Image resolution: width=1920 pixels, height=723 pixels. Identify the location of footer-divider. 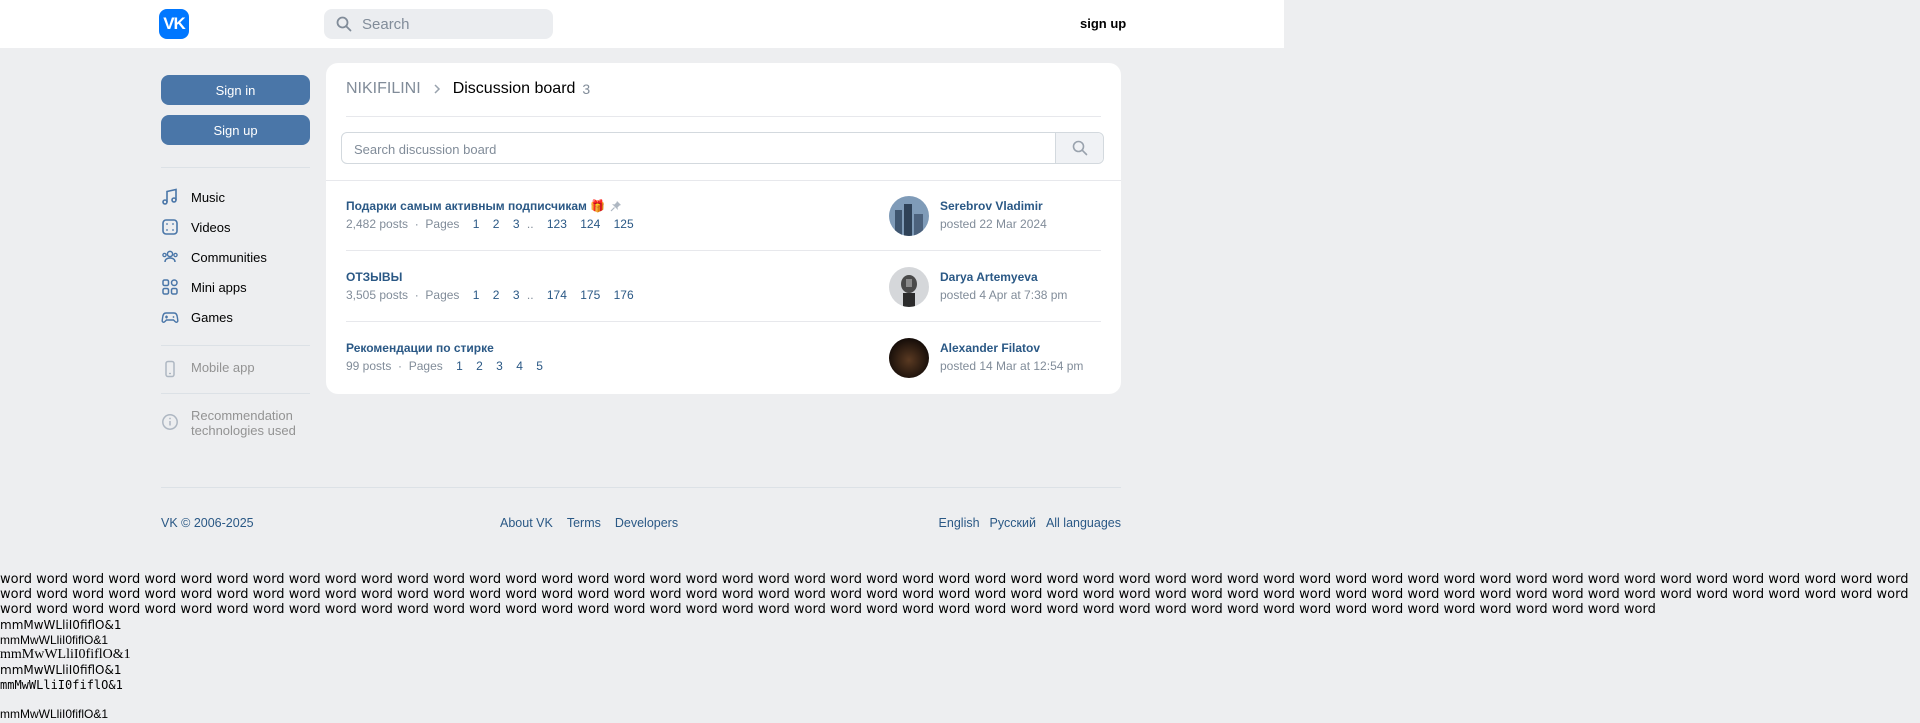
(641, 487).